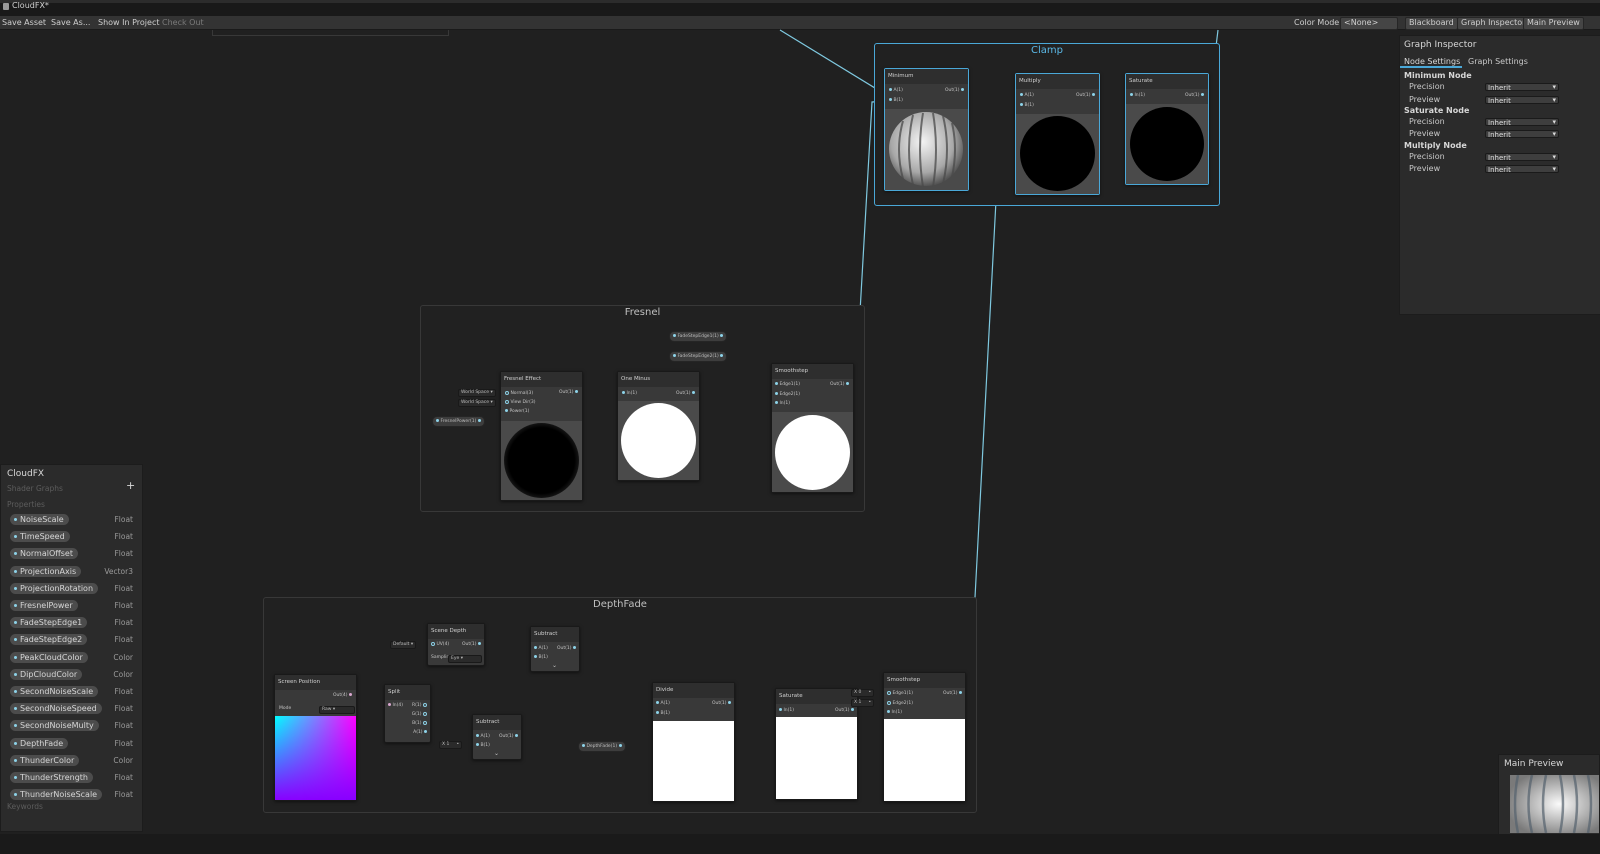 Image resolution: width=1600 pixels, height=854 pixels. What do you see at coordinates (698, 336) in the screenshot?
I see `property-chip-fadestepedge1: FadeStepEdge1(1)` at bounding box center [698, 336].